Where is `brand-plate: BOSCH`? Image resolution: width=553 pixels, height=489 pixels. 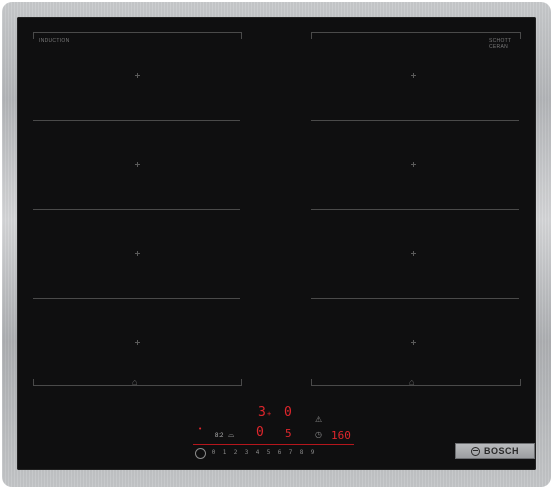
brand-plate: BOSCH is located at coordinates (495, 451).